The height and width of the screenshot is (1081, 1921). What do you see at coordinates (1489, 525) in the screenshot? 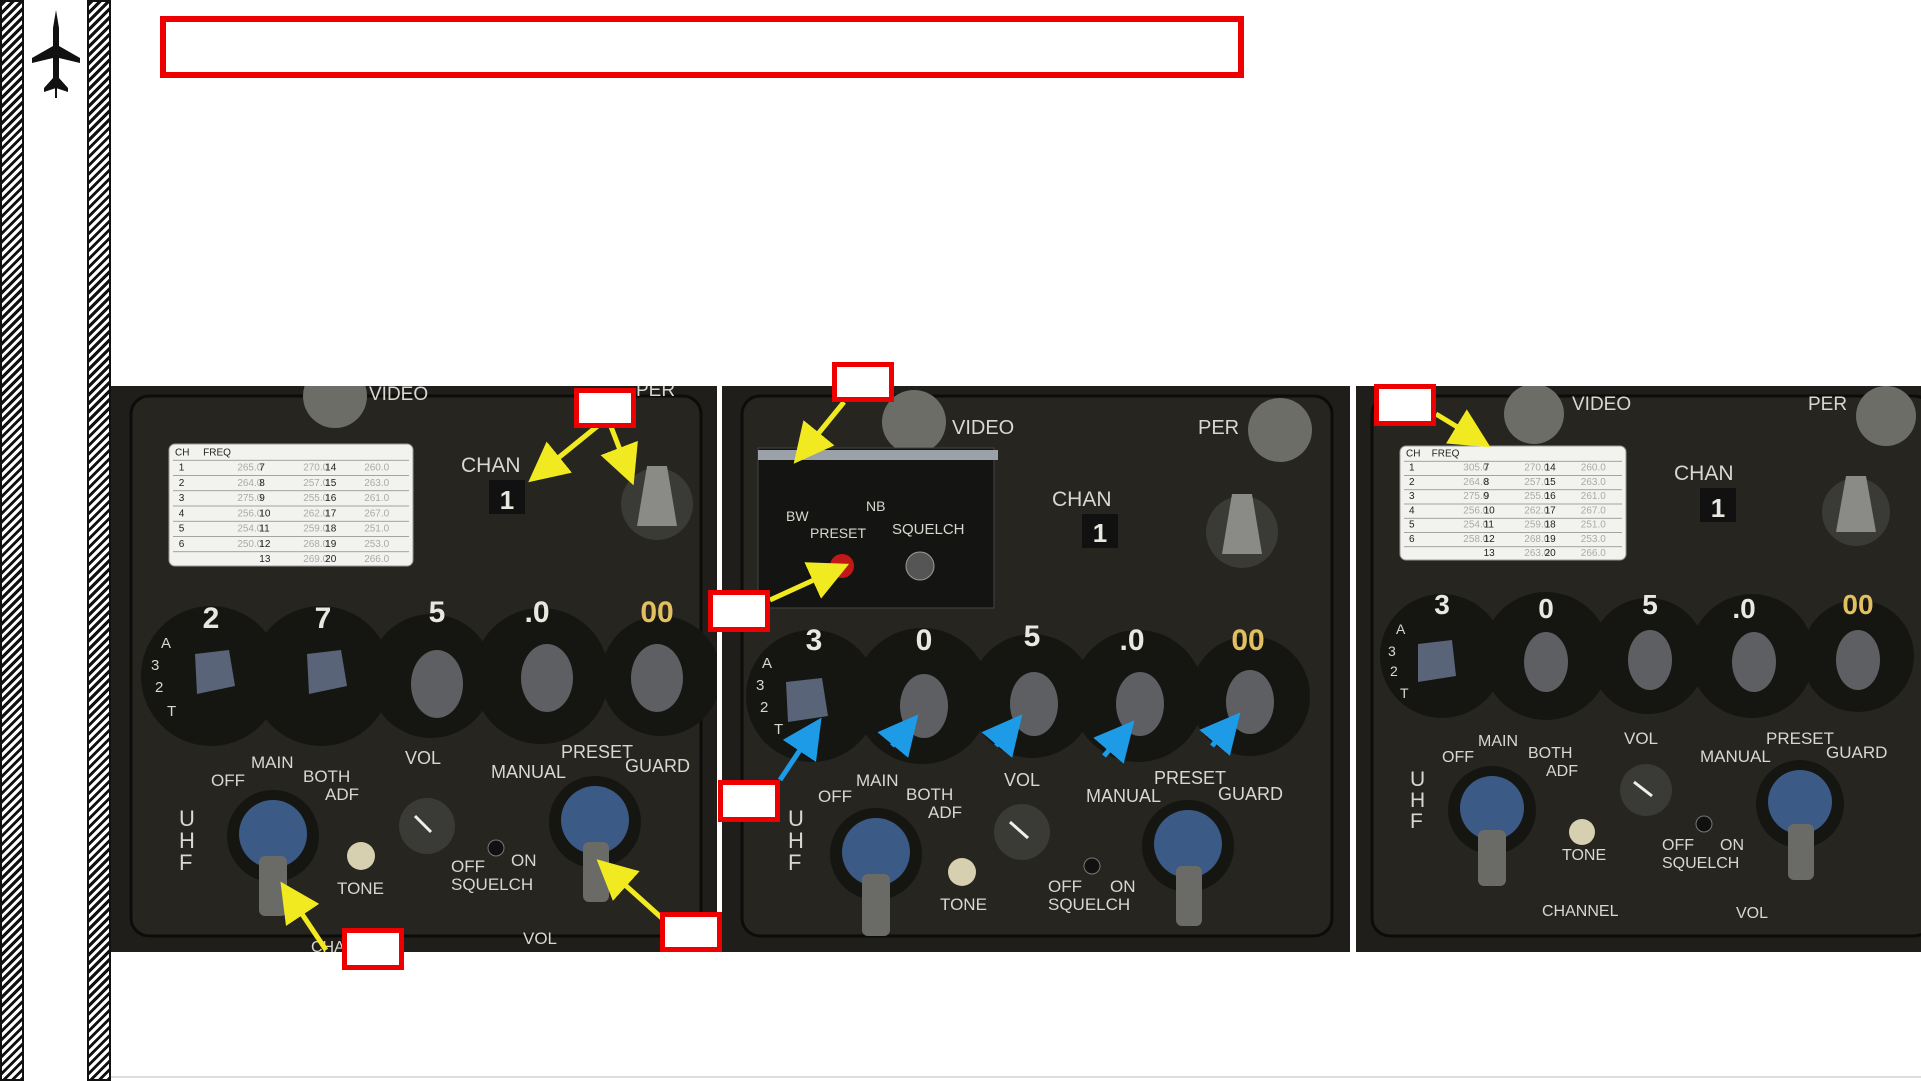
I see `table-channel-cell: 11` at bounding box center [1489, 525].